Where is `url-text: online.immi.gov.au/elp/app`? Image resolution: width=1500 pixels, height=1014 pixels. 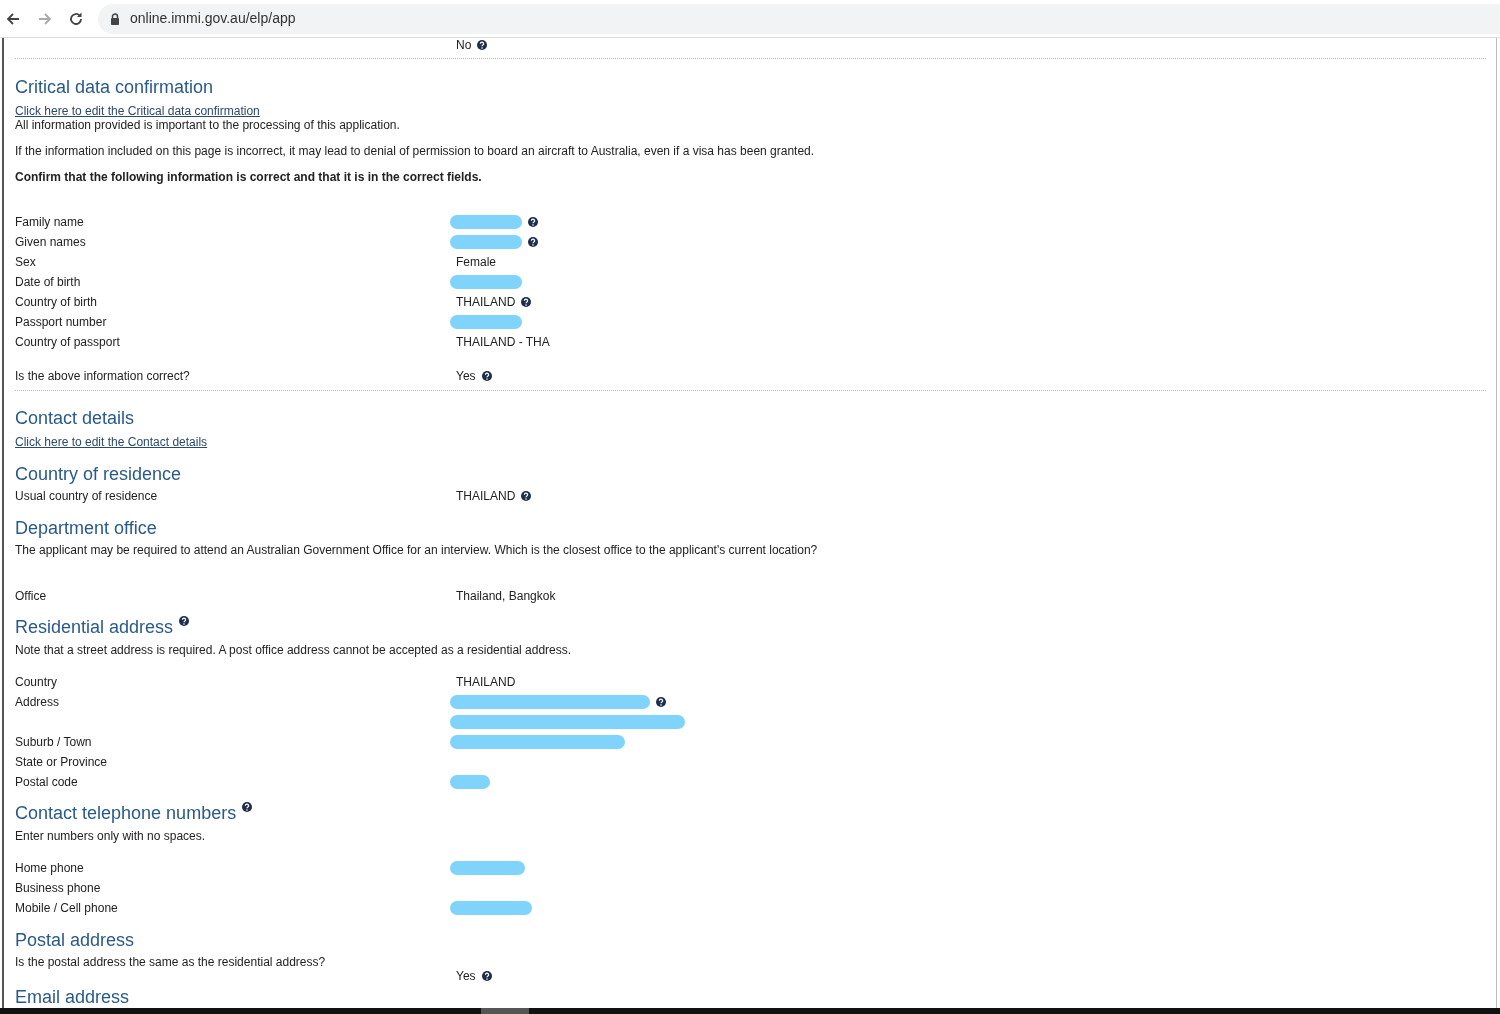 url-text: online.immi.gov.au/elp/app is located at coordinates (213, 18).